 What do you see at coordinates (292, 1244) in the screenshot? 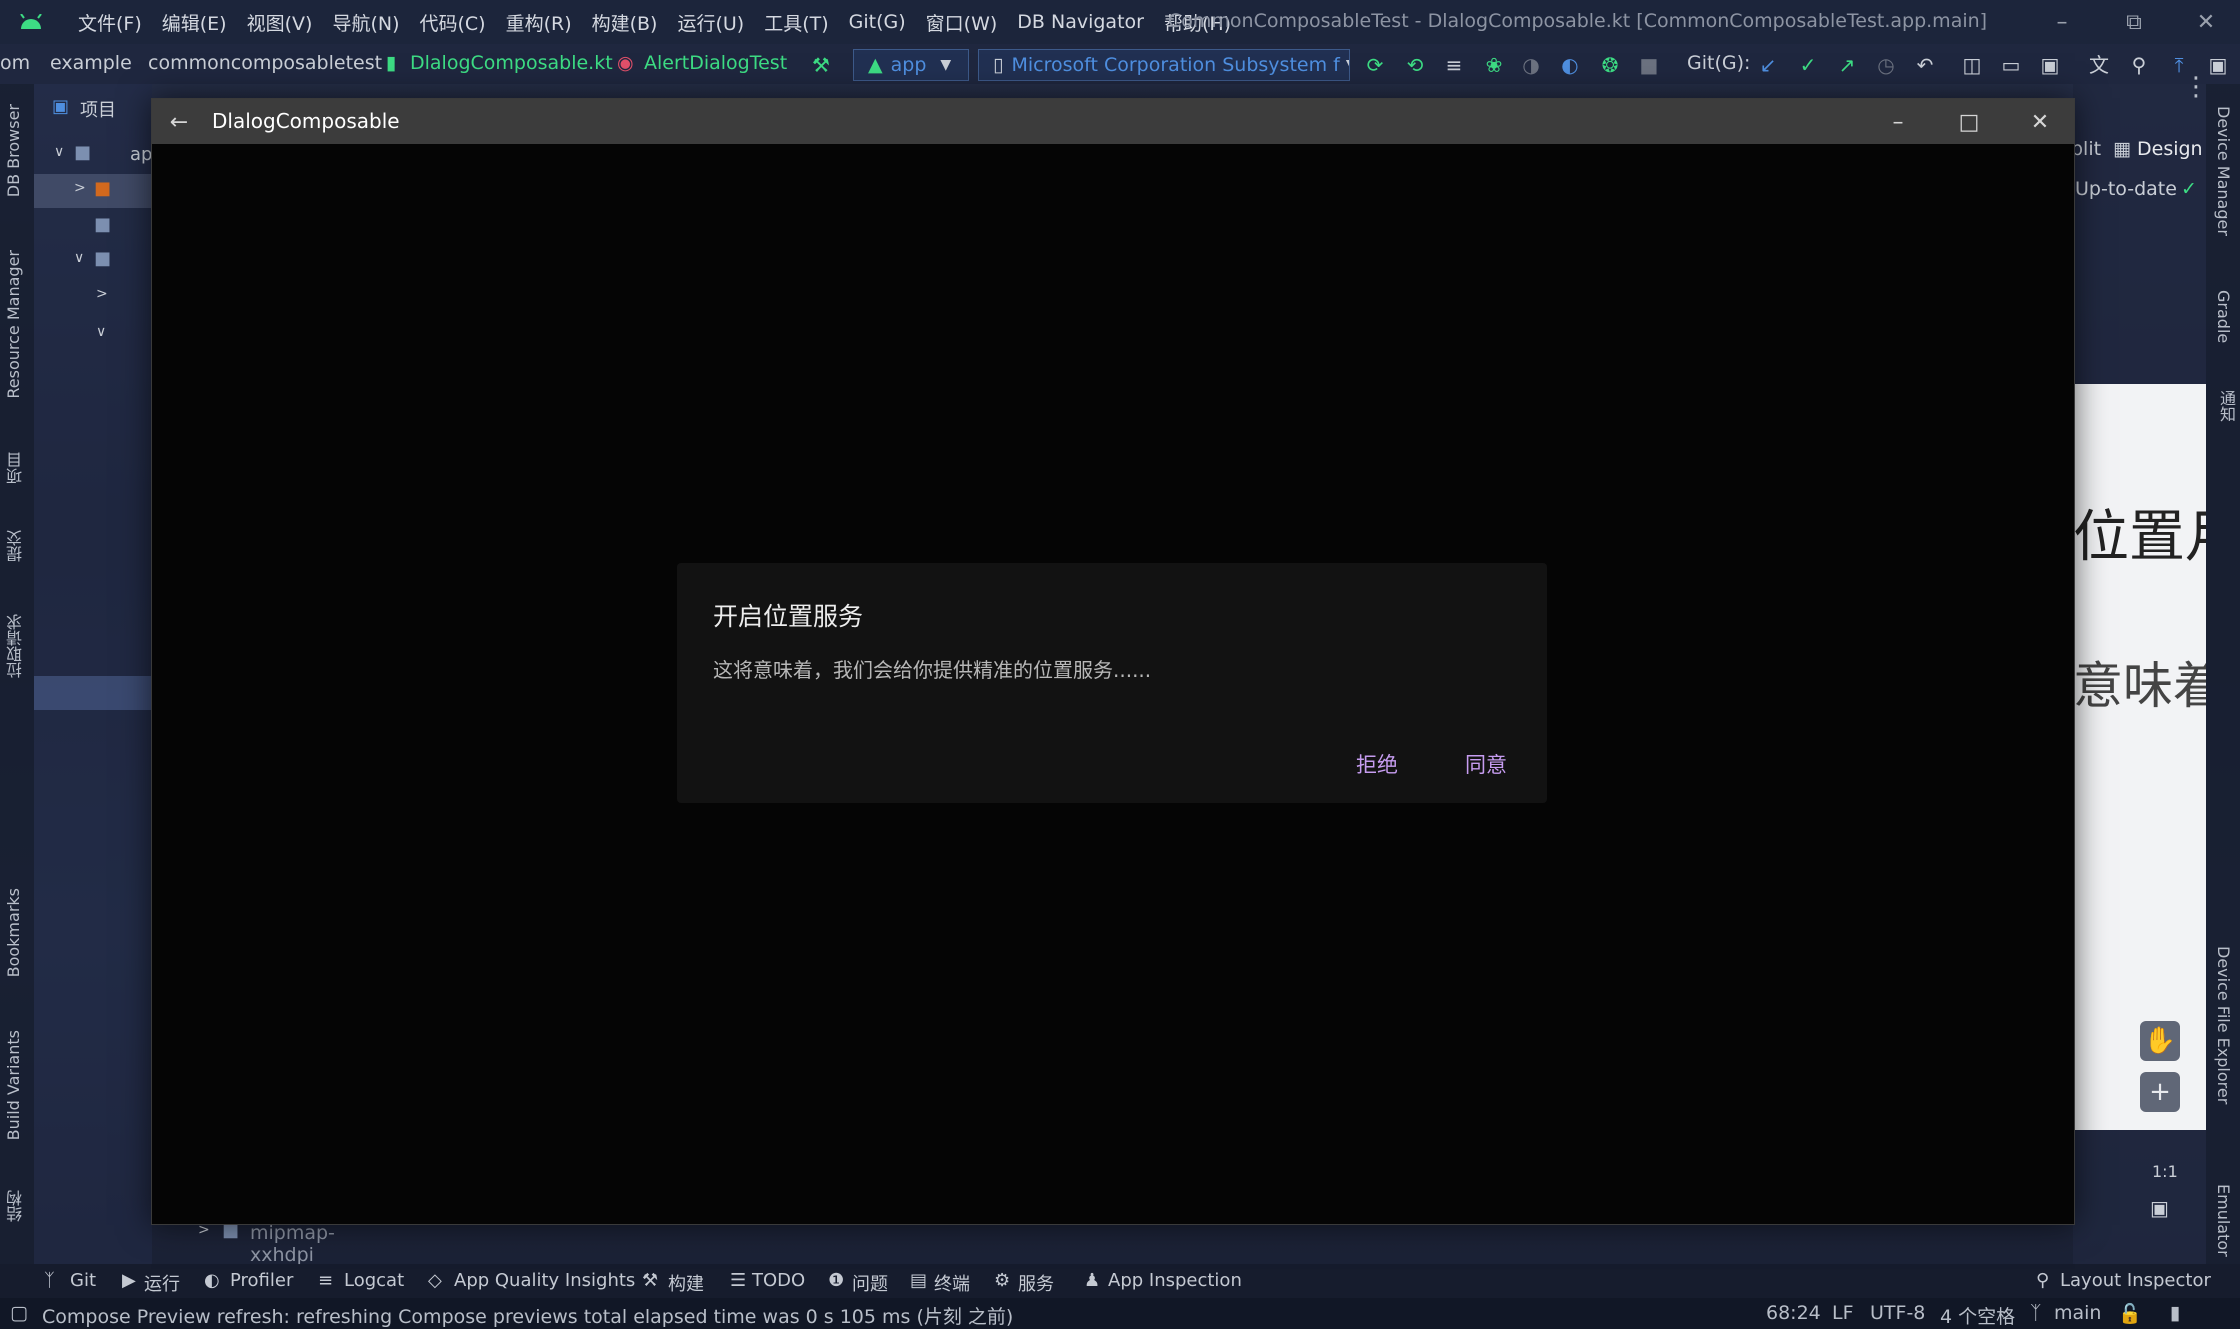
I see `tree-item-mipmap: mipmap-xxhdpi` at bounding box center [292, 1244].